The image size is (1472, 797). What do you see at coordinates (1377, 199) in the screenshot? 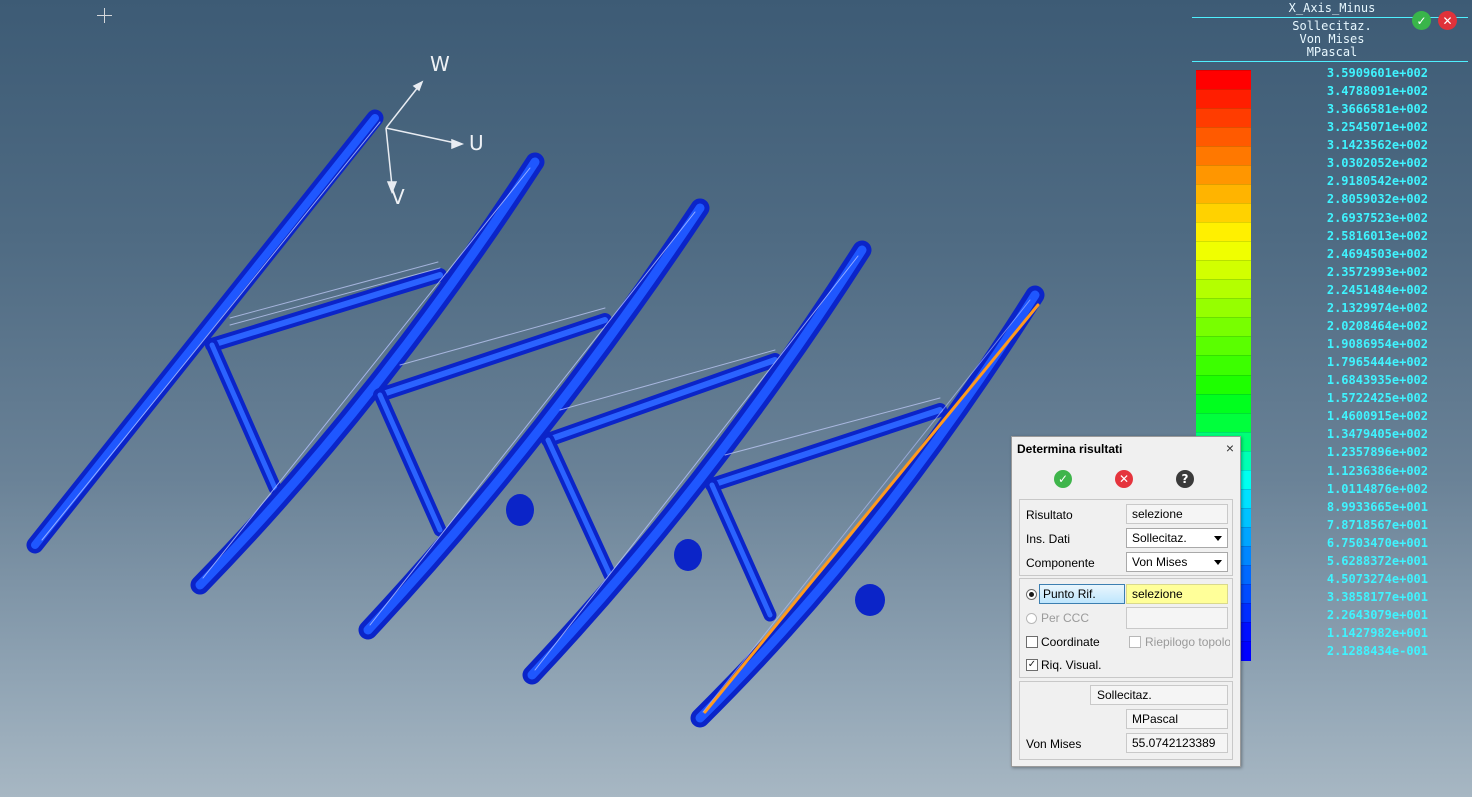
I see `legend-tick-label: 2.8059032e+002` at bounding box center [1377, 199].